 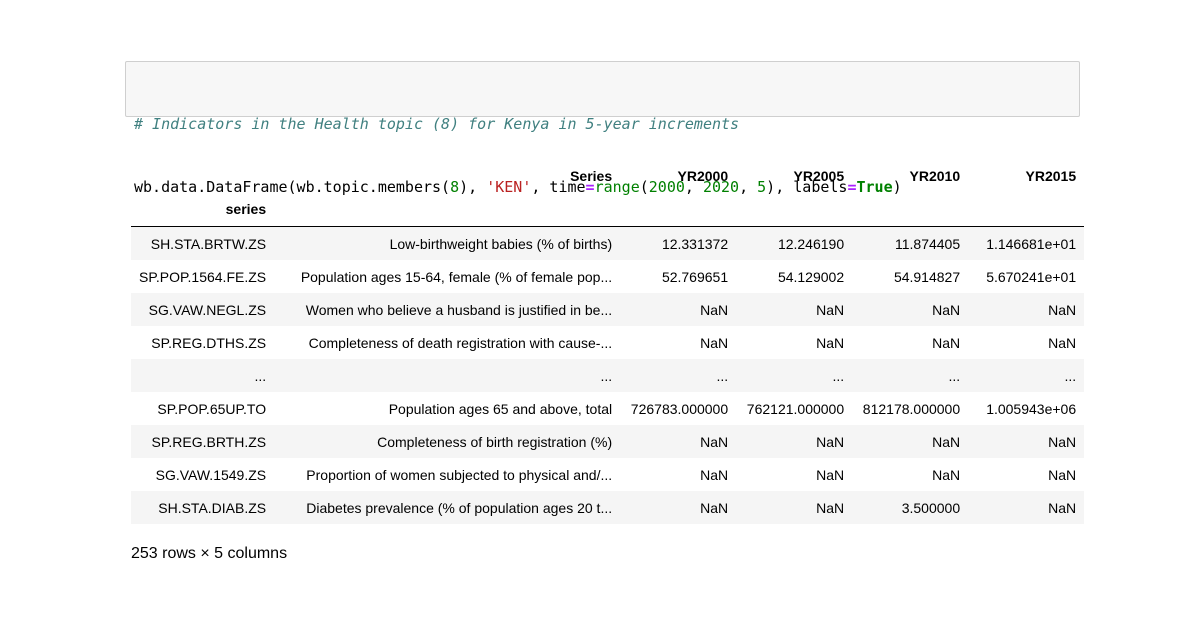 I want to click on column-header-row: Series YR2000 YR2005 YR2010 YR2015, so click(x=607, y=175).